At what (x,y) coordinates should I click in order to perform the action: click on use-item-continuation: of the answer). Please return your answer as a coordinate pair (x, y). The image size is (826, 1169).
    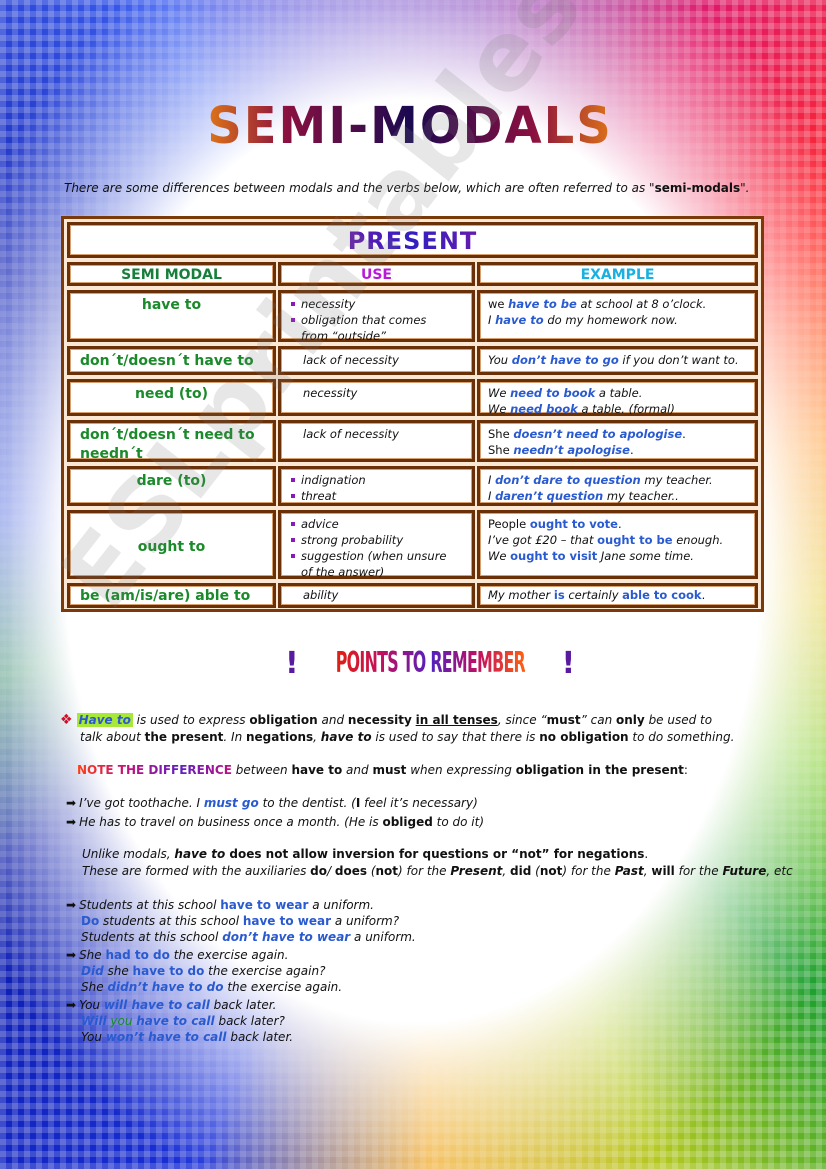
    Looking at the image, I should click on (343, 572).